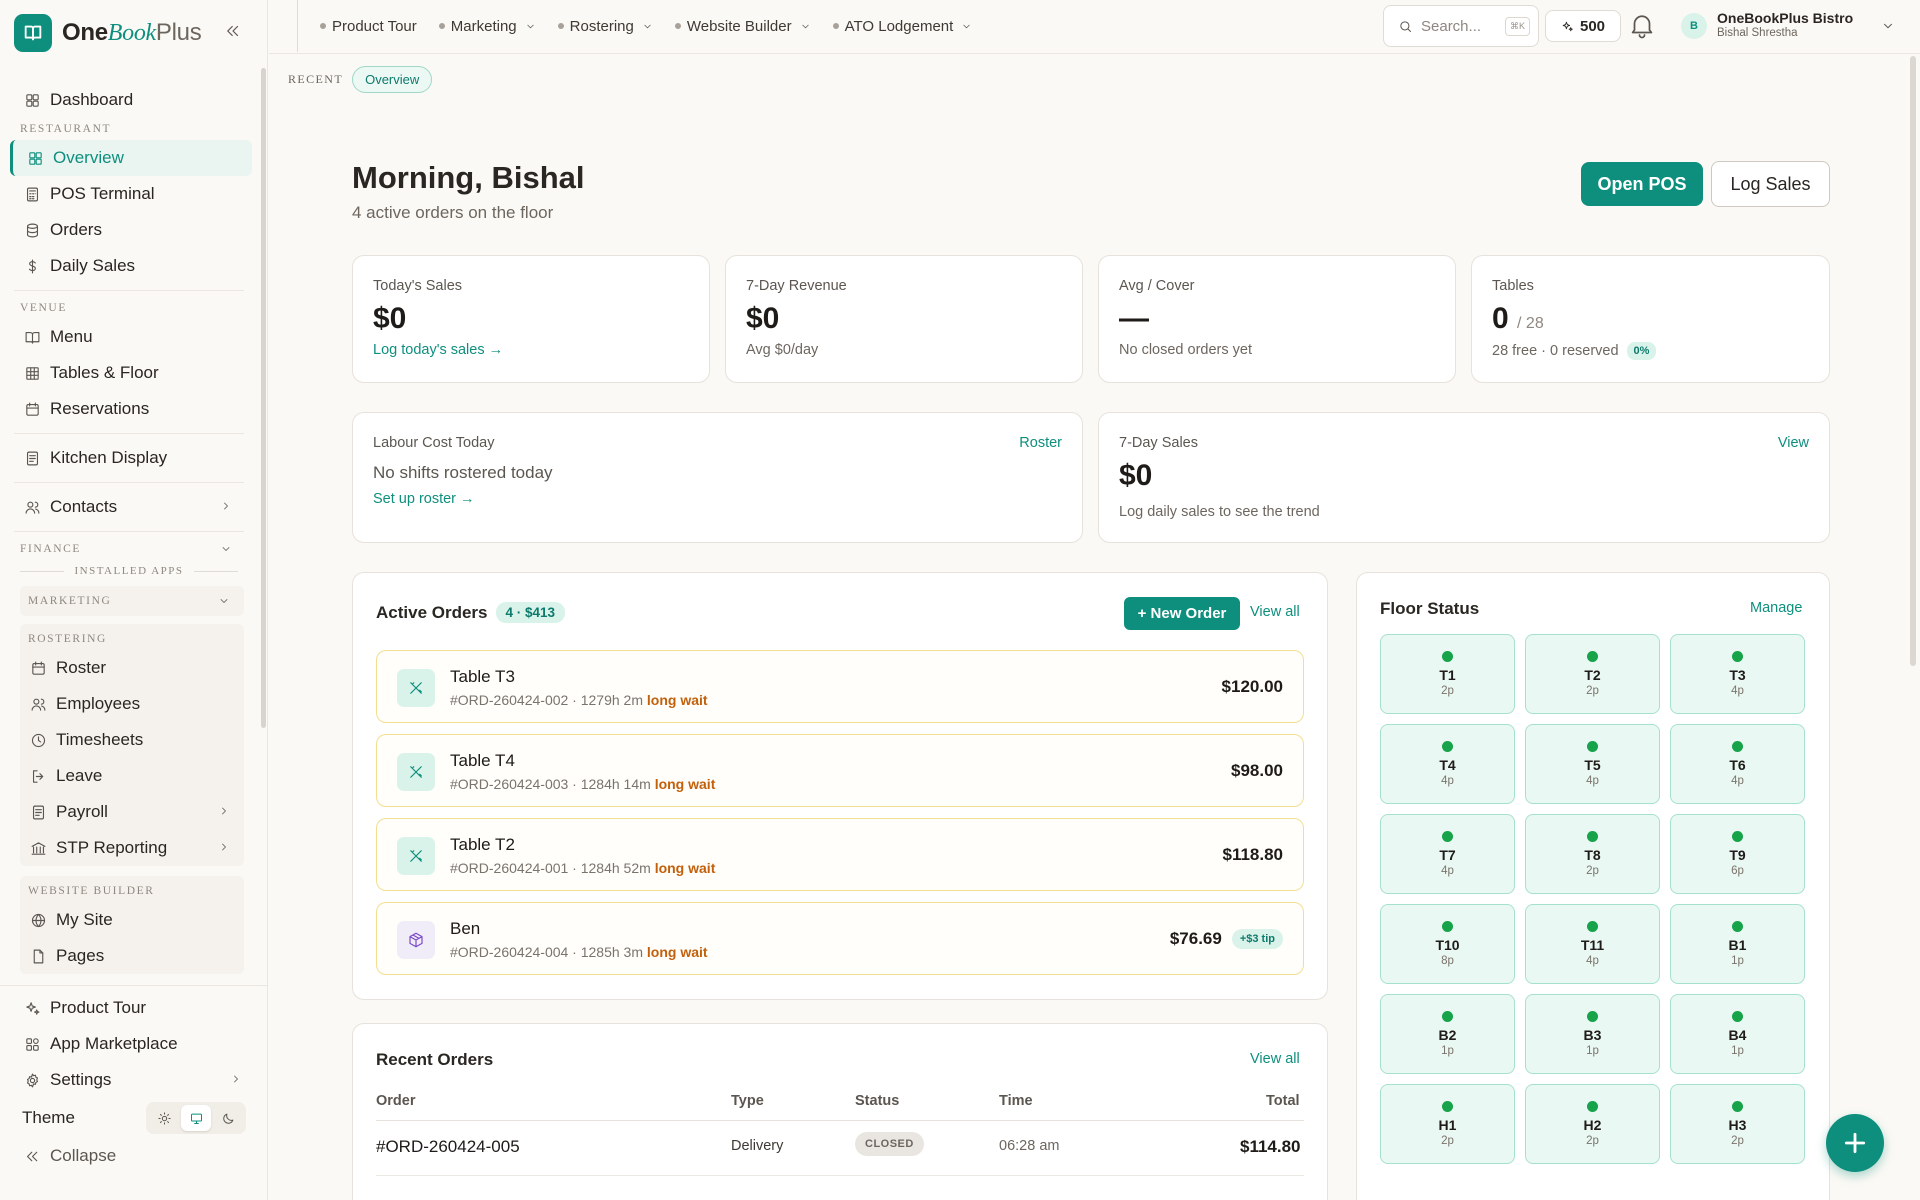 The image size is (1920, 1200). I want to click on sidebar-item-employees: Employees, so click(132, 704).